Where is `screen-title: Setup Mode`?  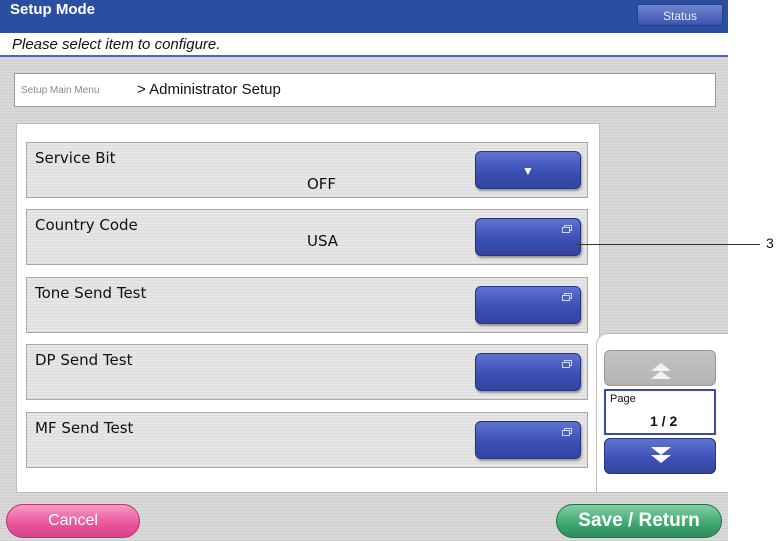 screen-title: Setup Mode is located at coordinates (52, 9).